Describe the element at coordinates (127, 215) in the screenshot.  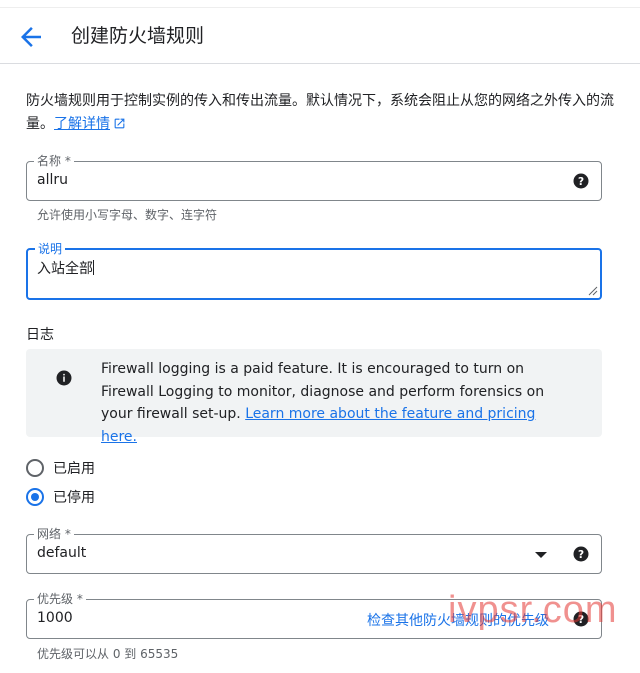
I see `name-field-hint: 允许使用小写字母、数字、连字符` at that location.